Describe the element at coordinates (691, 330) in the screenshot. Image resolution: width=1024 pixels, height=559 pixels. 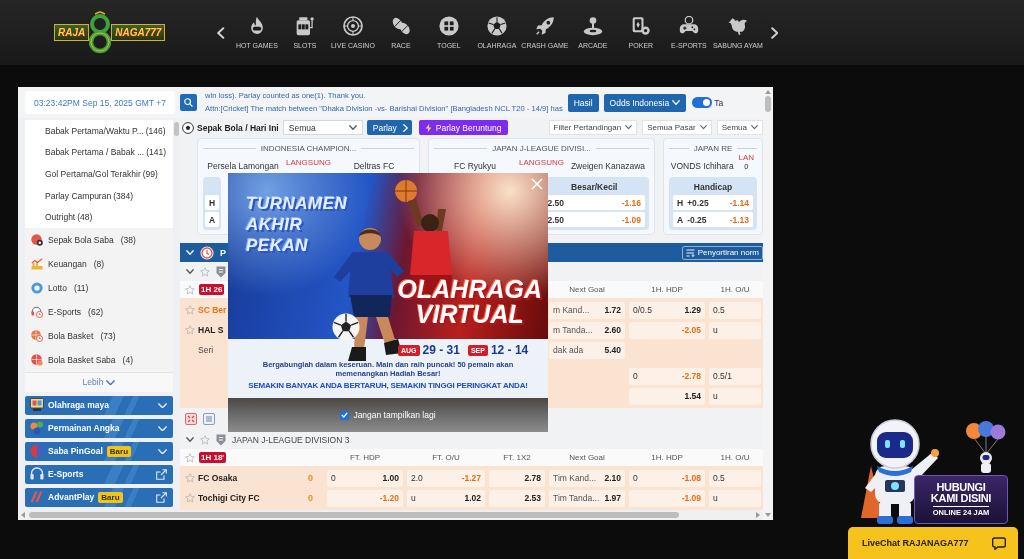
I see `odds-value: -2.05` at that location.